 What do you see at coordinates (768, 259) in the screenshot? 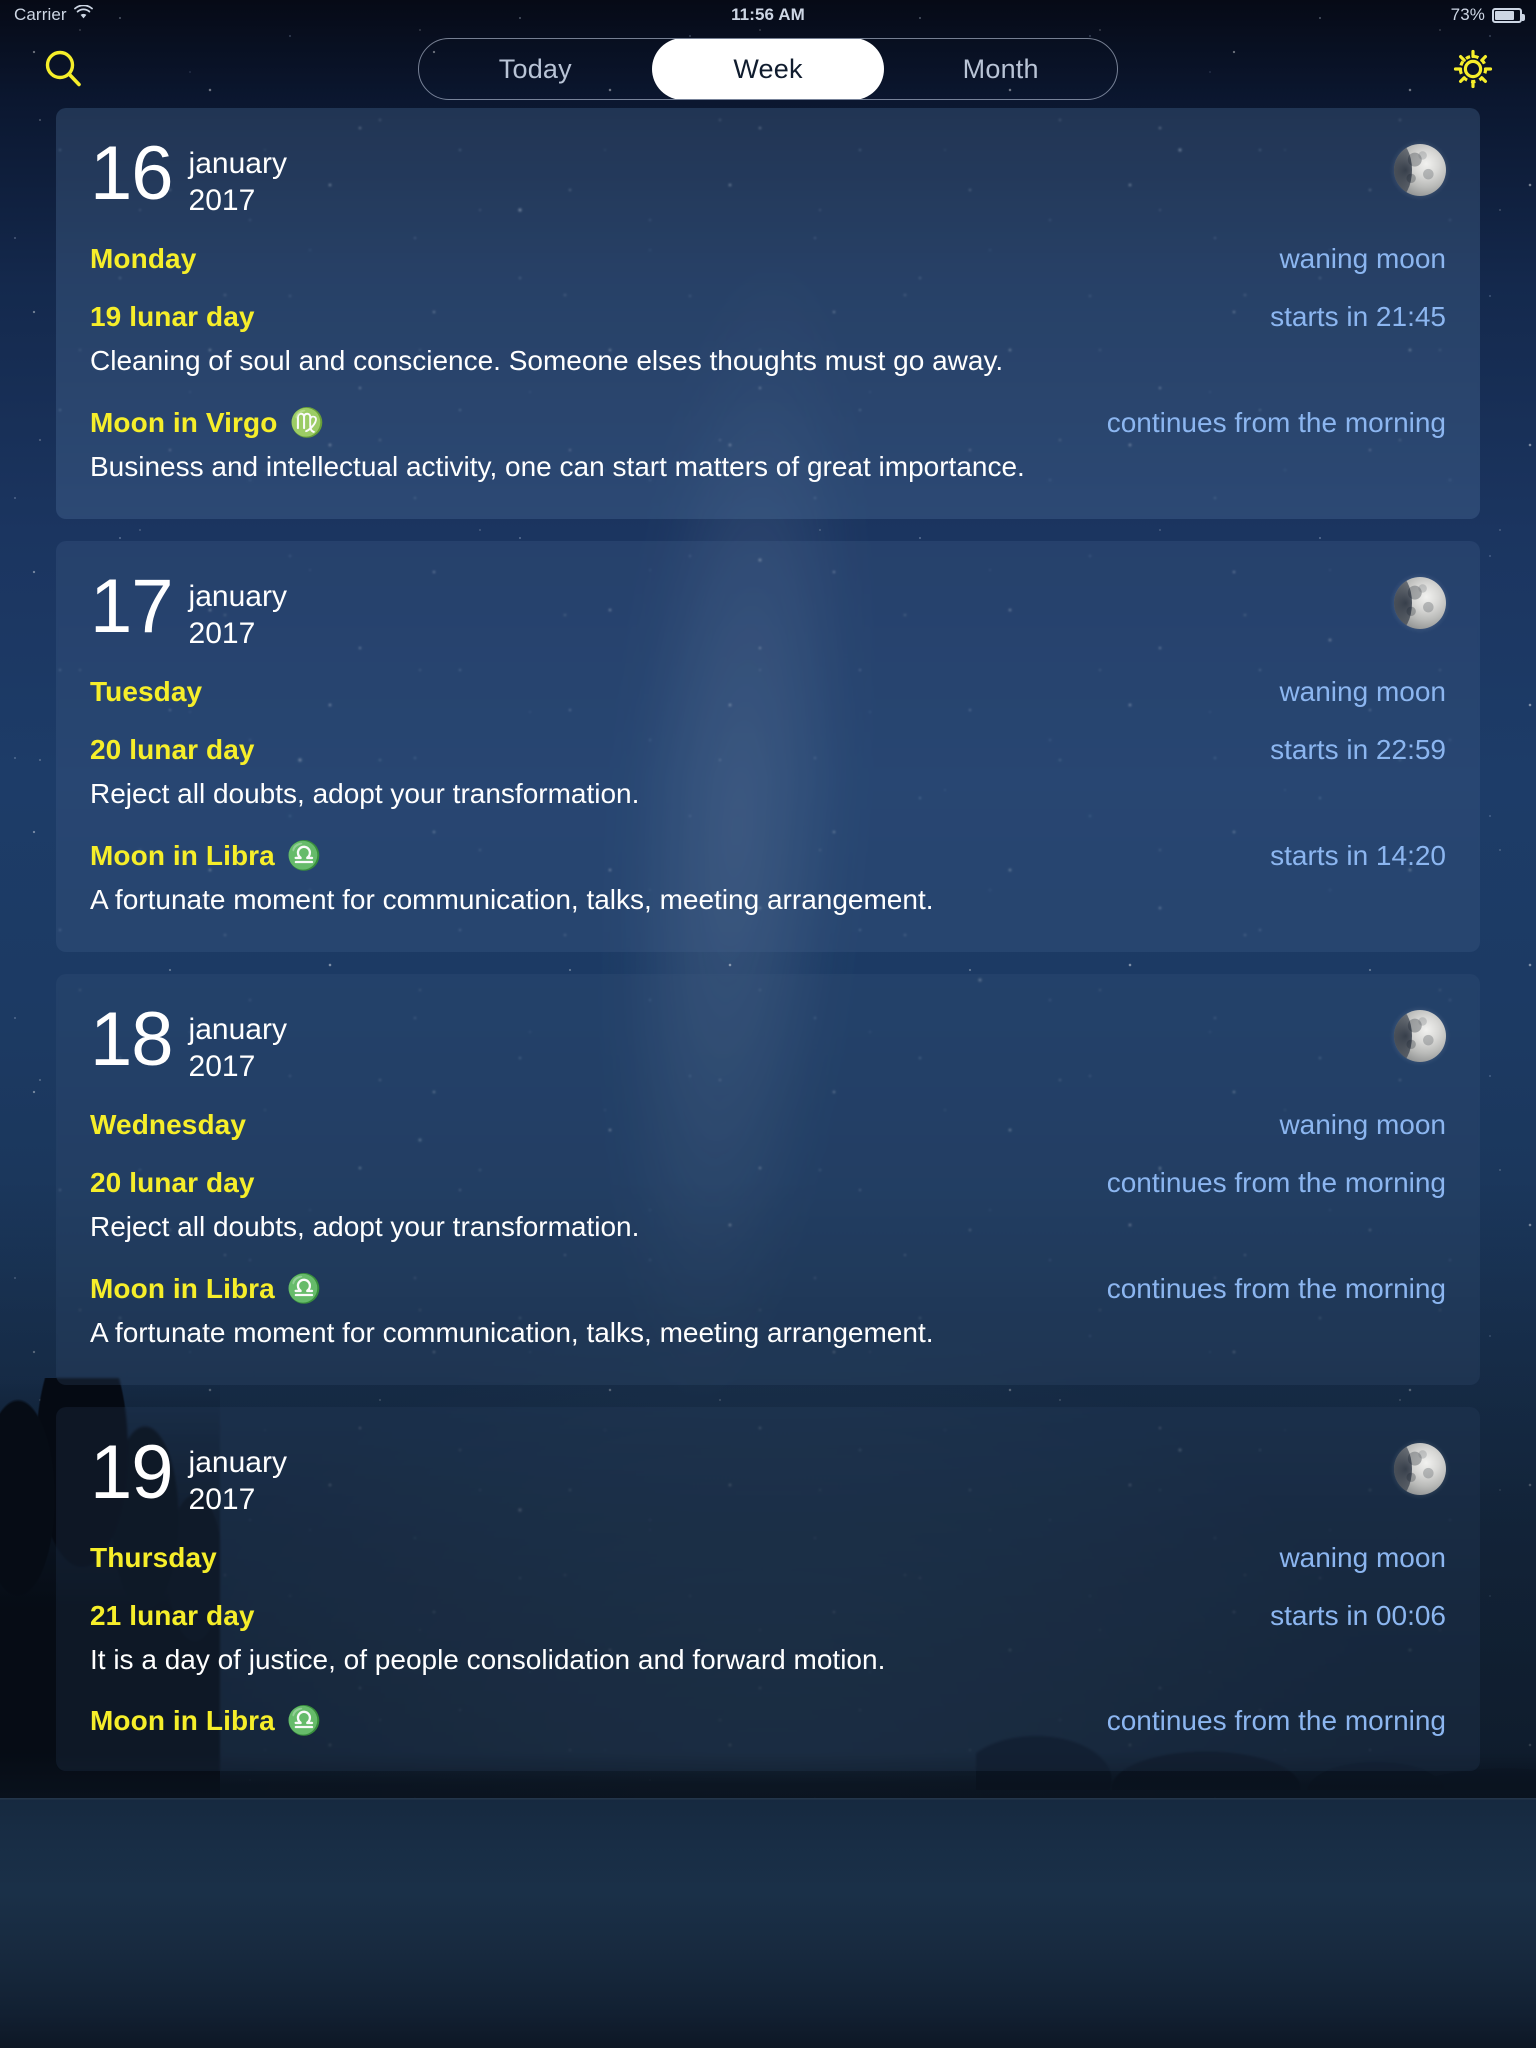
I see `weekday-row: Monday waning moon` at bounding box center [768, 259].